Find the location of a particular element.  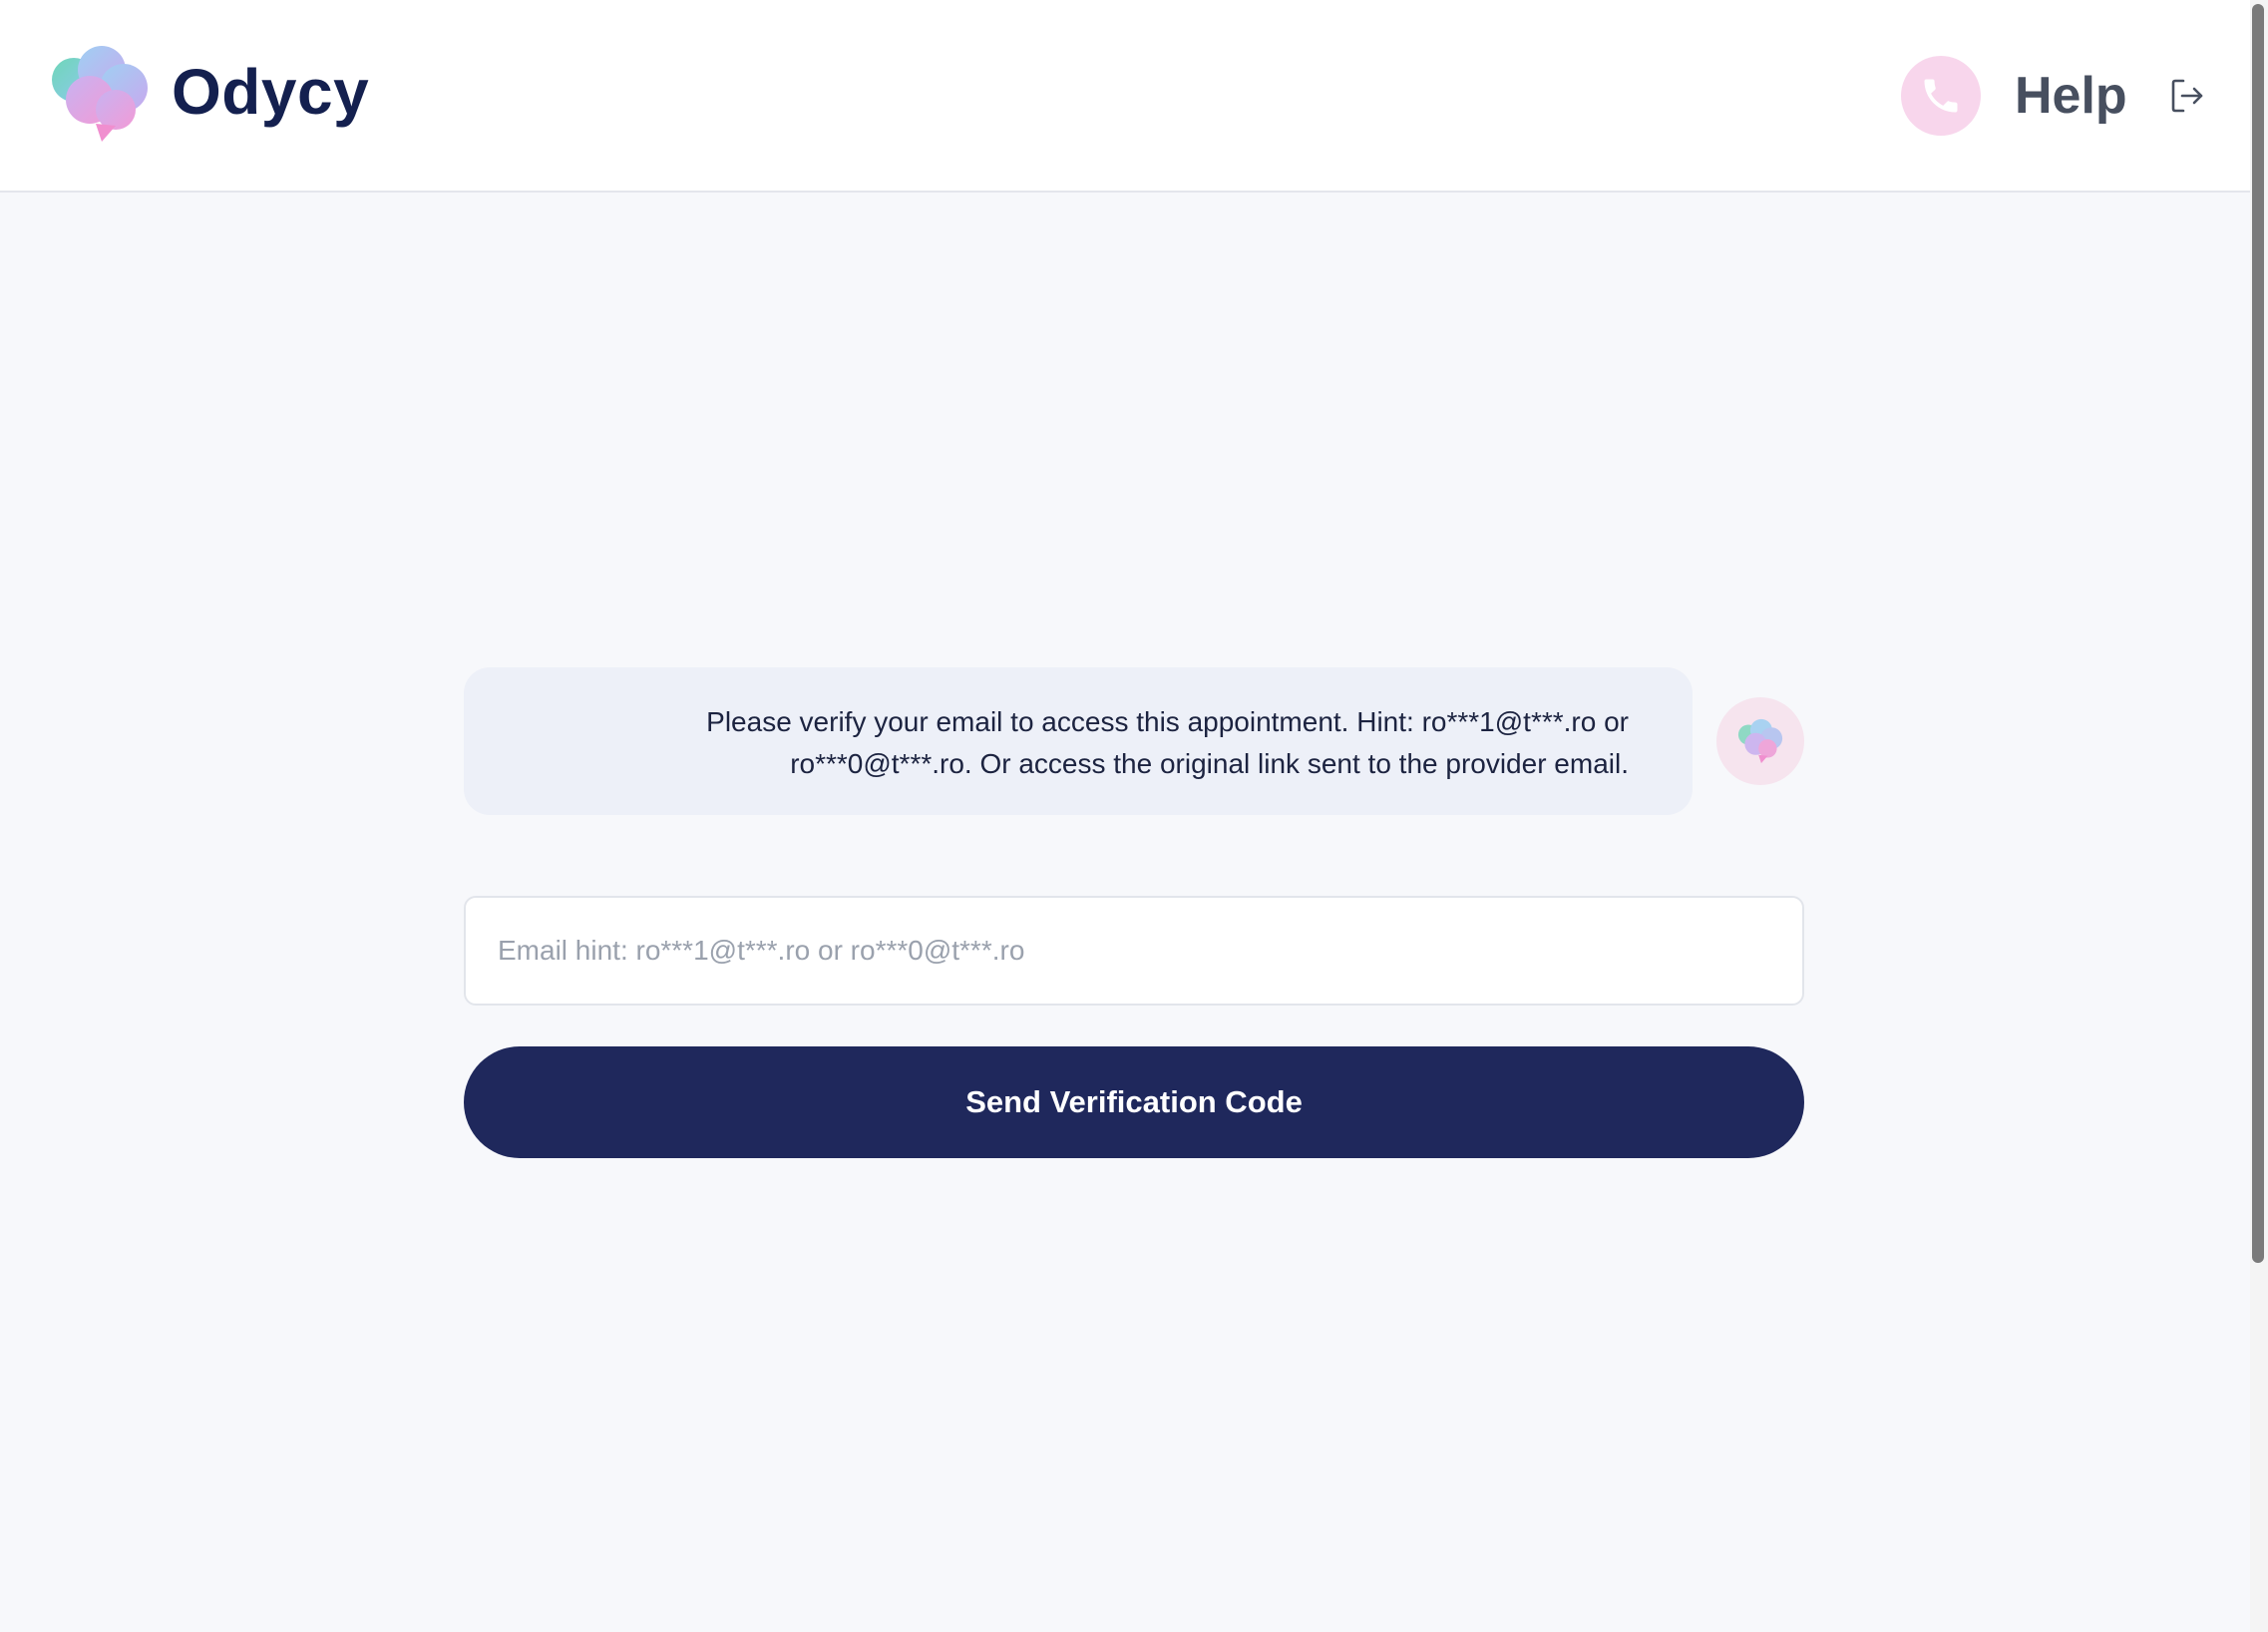

top-header: Odycy Help is located at coordinates (1125, 96).